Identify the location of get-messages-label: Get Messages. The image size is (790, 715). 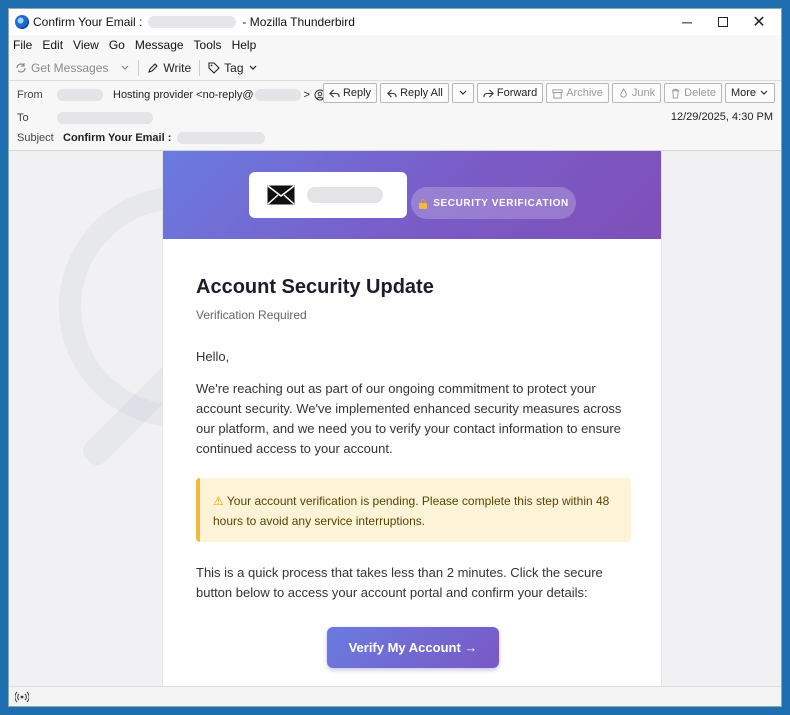
(70, 67).